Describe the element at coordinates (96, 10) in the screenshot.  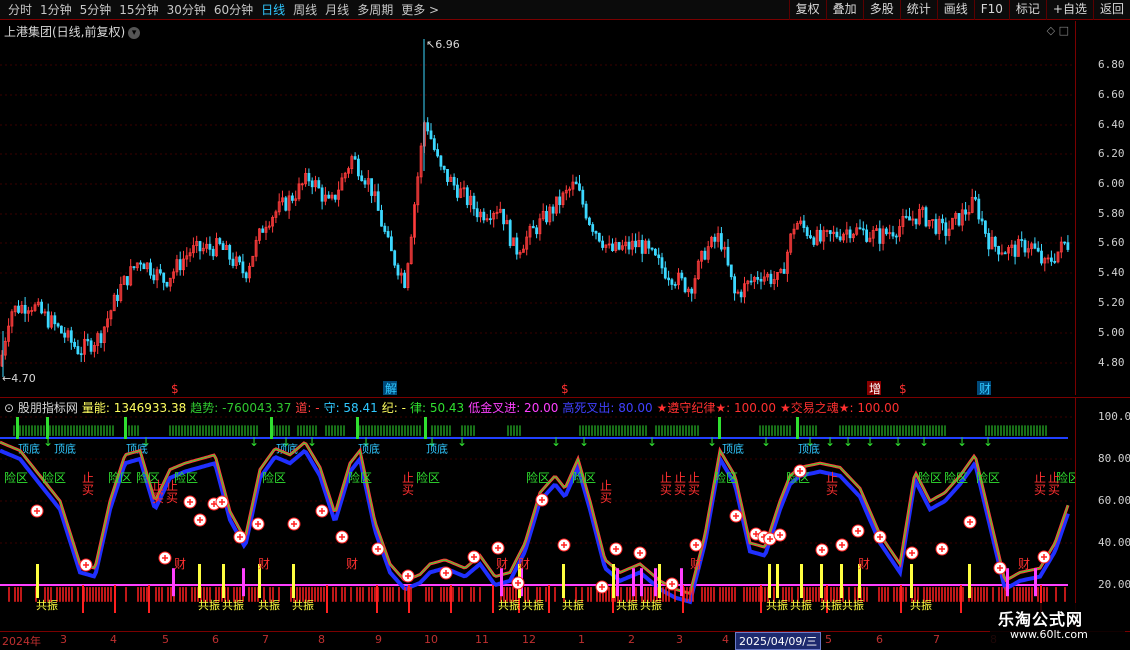
I see `period-tab-2: 5分钟` at that location.